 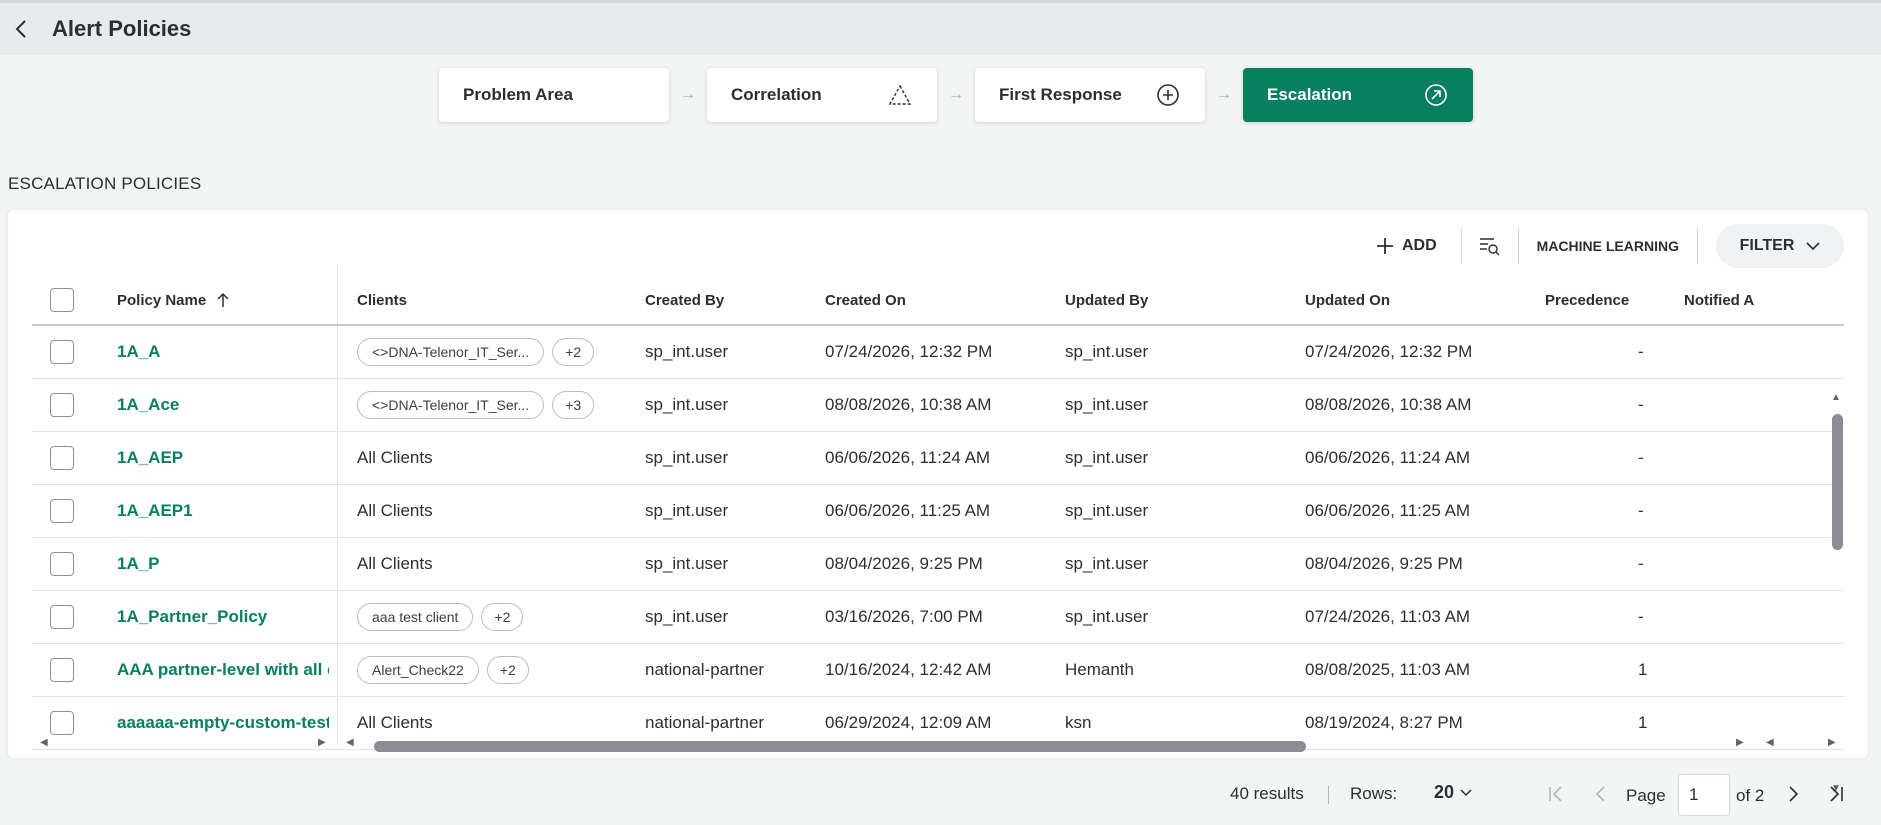 I want to click on step-problem-area: Problem Area, so click(x=554, y=95).